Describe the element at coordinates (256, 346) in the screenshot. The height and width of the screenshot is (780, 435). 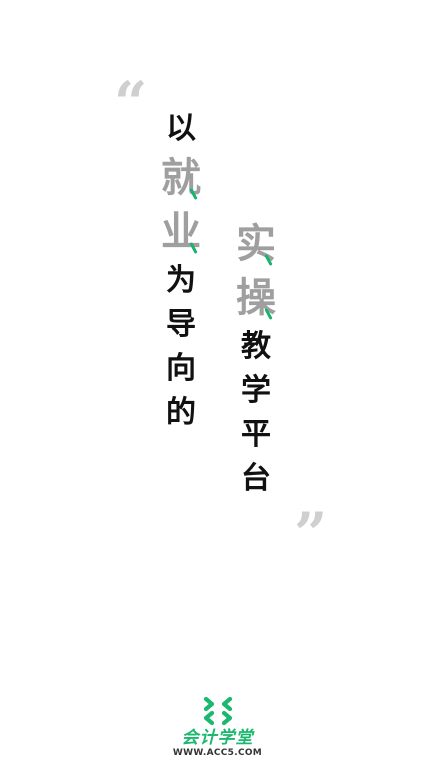
I see `slogan-char-text: 教` at that location.